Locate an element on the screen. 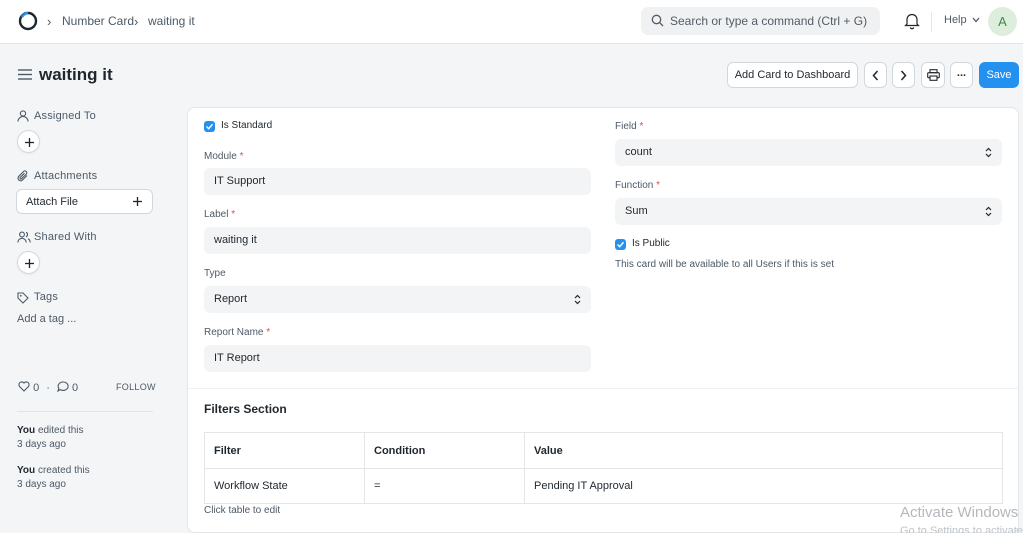 The height and width of the screenshot is (533, 1023). paperclip-icon is located at coordinates (22, 176).